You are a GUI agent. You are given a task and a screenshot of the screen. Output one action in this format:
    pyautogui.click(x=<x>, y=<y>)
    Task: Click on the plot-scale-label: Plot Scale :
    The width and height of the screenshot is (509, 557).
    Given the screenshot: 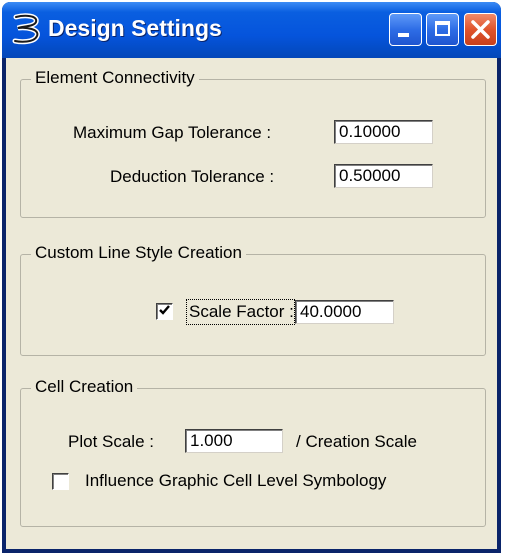 What is the action you would take?
    pyautogui.click(x=111, y=441)
    